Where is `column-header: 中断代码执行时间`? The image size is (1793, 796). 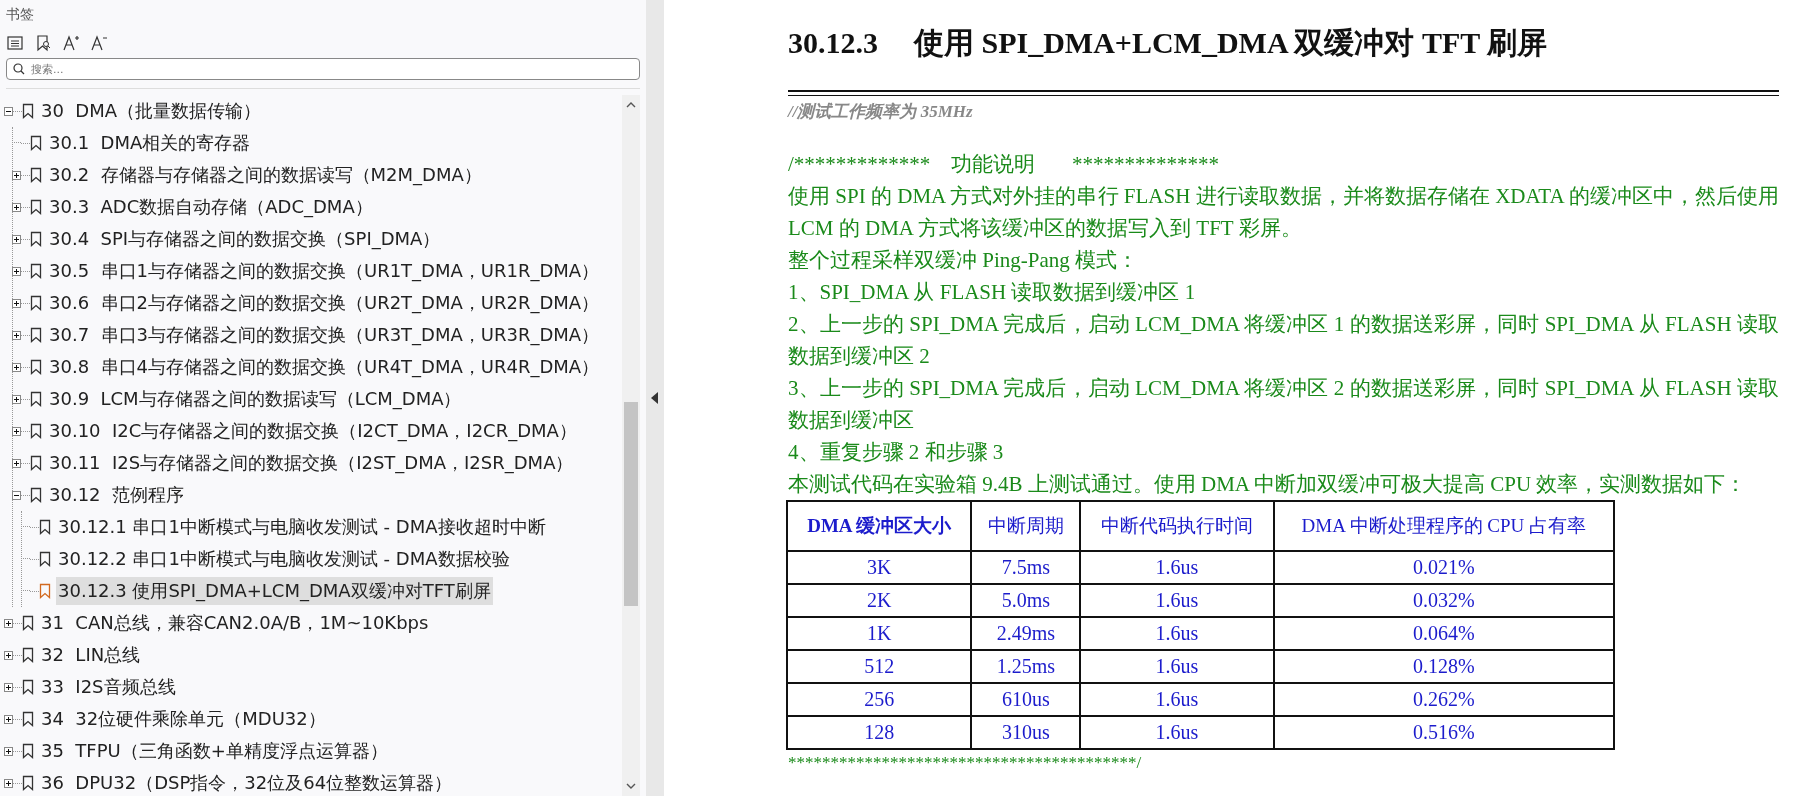 column-header: 中断代码执行时间 is located at coordinates (1177, 526).